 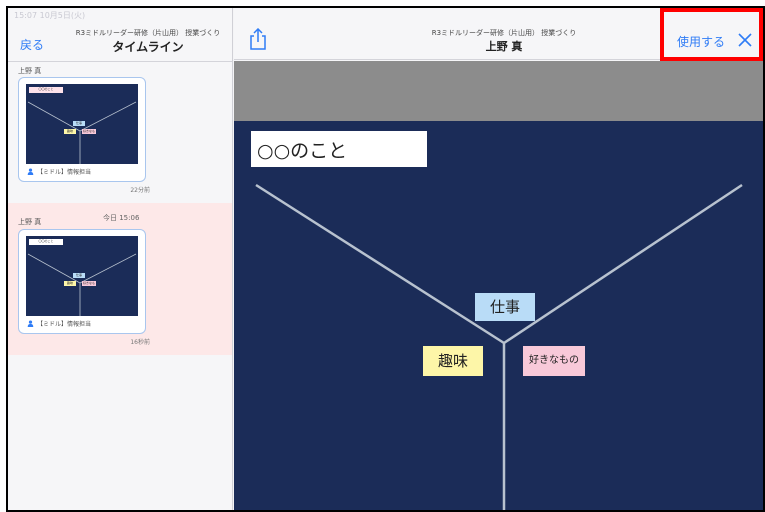 What do you see at coordinates (148, 33) in the screenshot?
I see `course-subtitle: R3ミドルリーダー研修（片山用） 授業づくり` at bounding box center [148, 33].